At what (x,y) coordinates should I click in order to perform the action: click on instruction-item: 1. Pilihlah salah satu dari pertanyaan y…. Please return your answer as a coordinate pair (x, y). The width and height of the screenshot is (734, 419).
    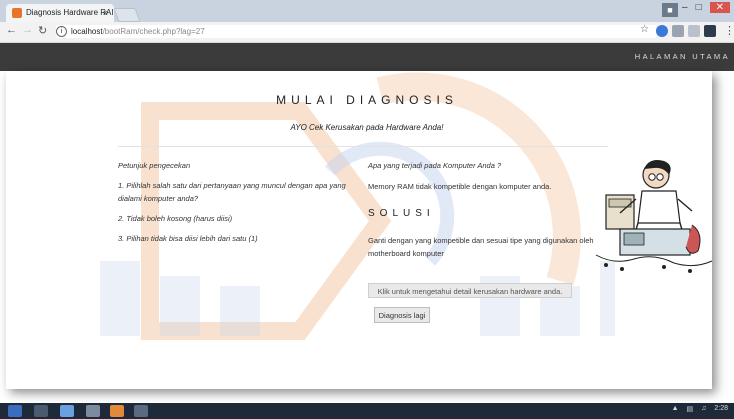
    Looking at the image, I should click on (232, 192).